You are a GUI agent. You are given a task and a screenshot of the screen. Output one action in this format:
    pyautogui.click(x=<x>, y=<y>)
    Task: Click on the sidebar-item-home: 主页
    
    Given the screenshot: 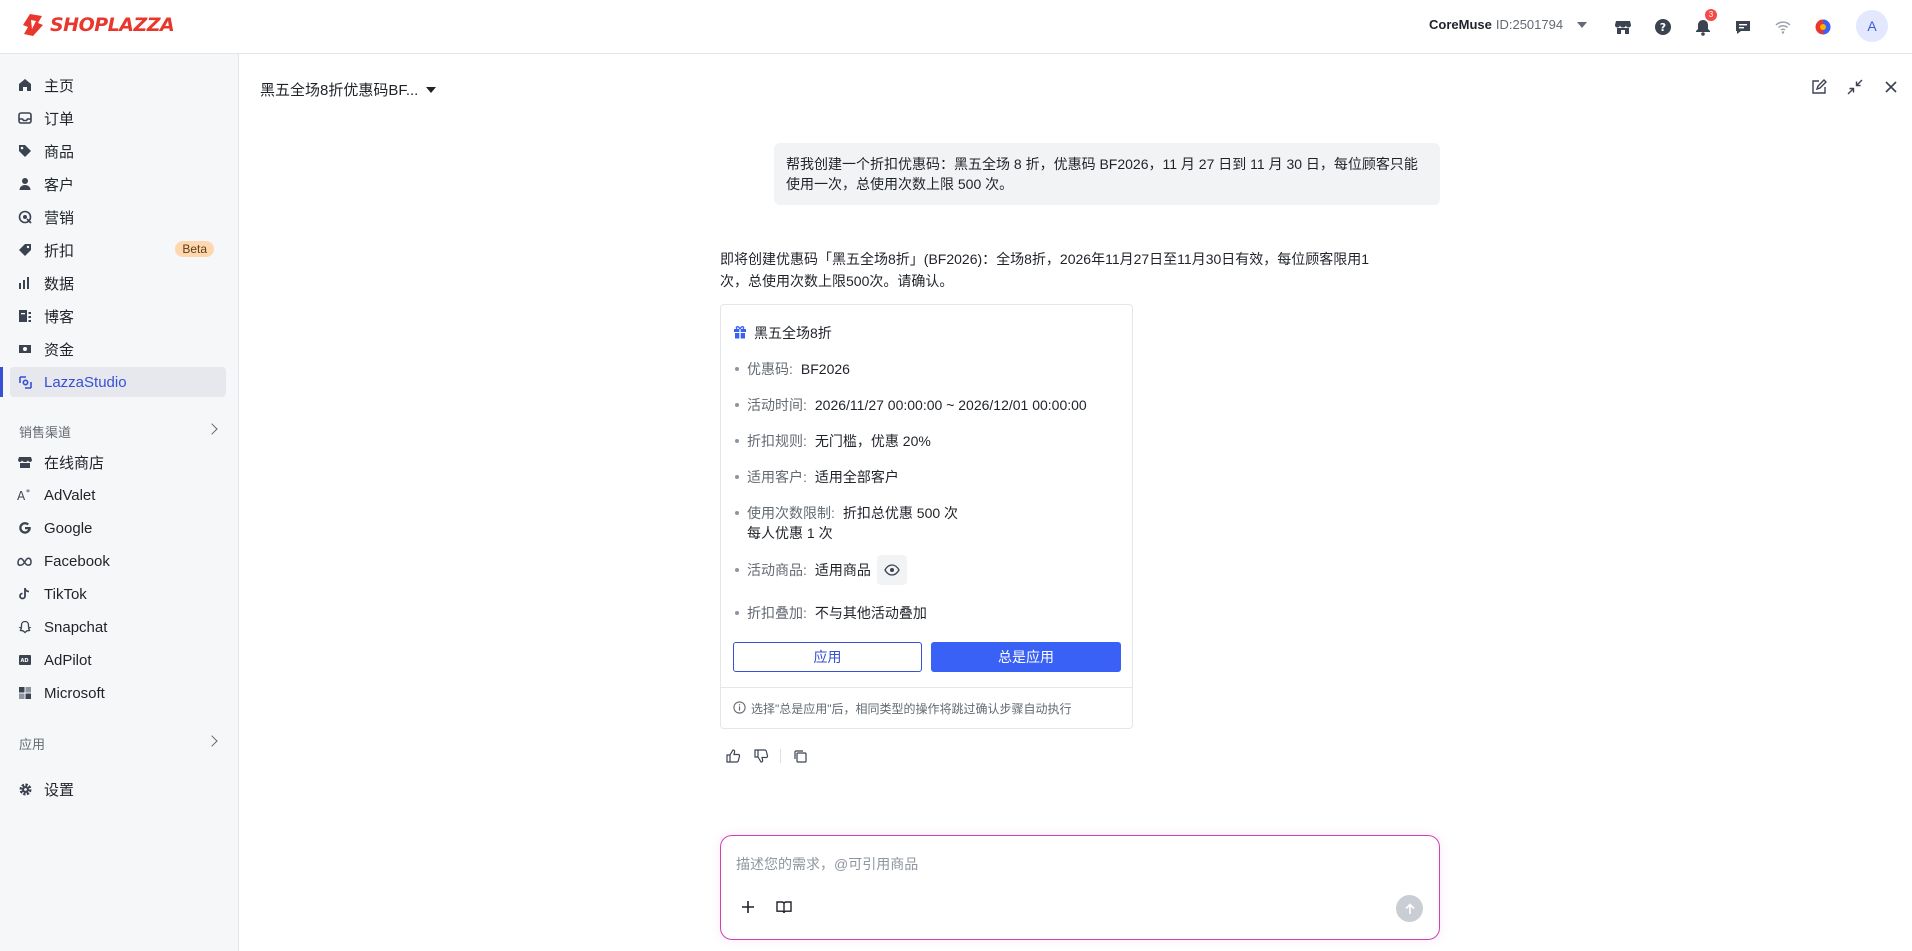 What is the action you would take?
    pyautogui.click(x=118, y=85)
    